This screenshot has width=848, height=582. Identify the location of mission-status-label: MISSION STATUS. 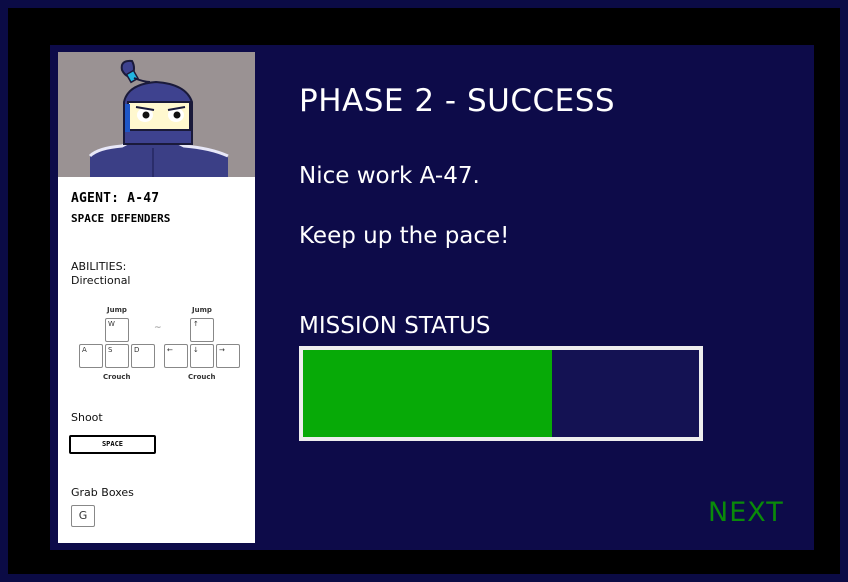
(395, 326).